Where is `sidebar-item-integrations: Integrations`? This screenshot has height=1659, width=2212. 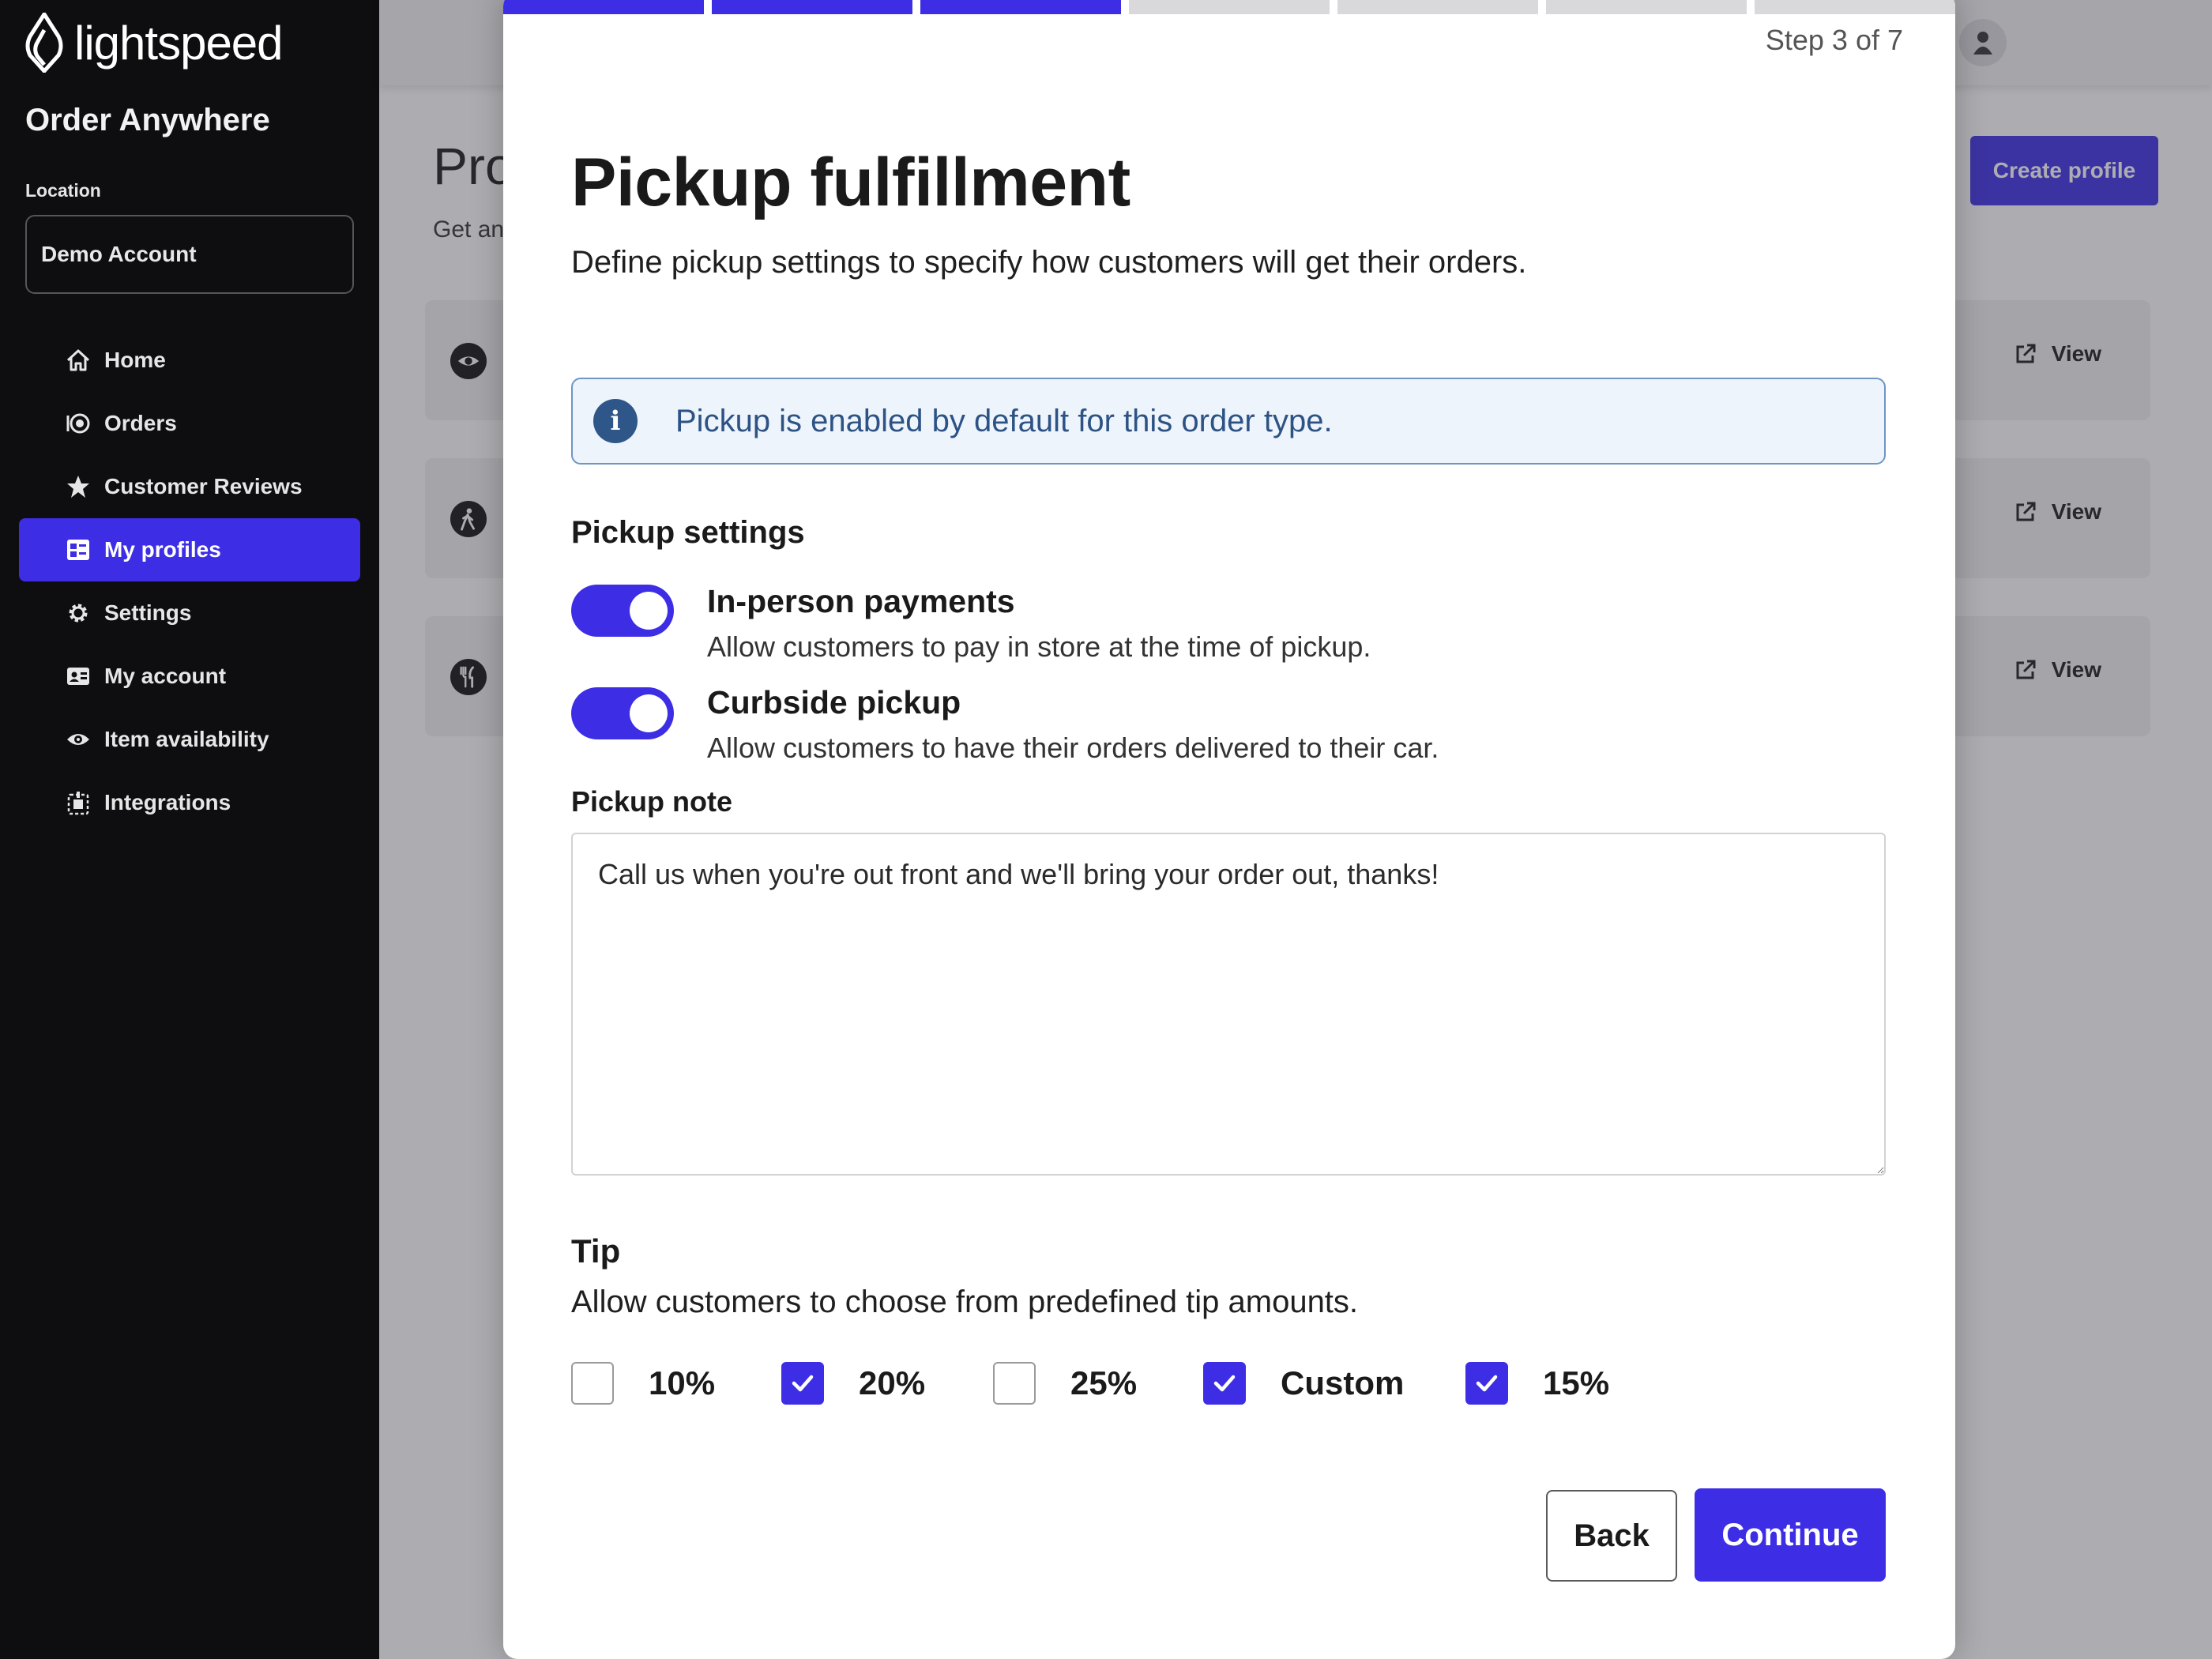
sidebar-item-integrations: Integrations is located at coordinates (189, 803).